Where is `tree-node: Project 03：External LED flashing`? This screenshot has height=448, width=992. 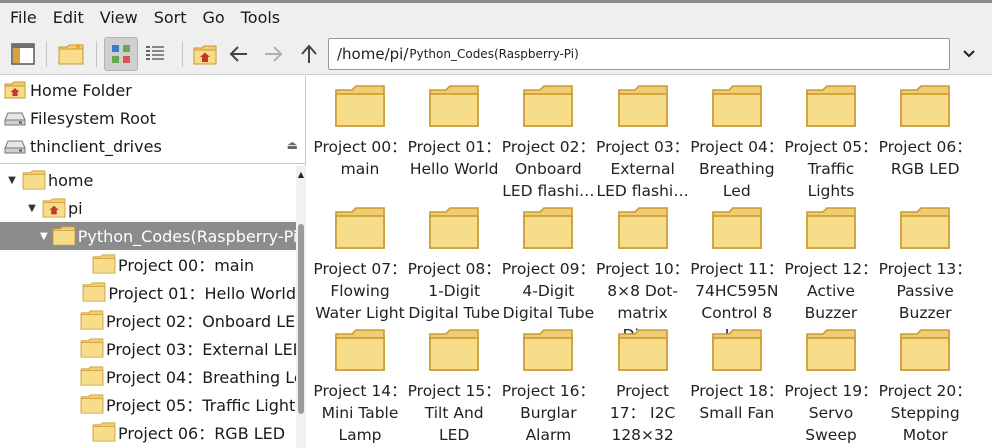 tree-node: Project 03：External LED flashing is located at coordinates (148, 348).